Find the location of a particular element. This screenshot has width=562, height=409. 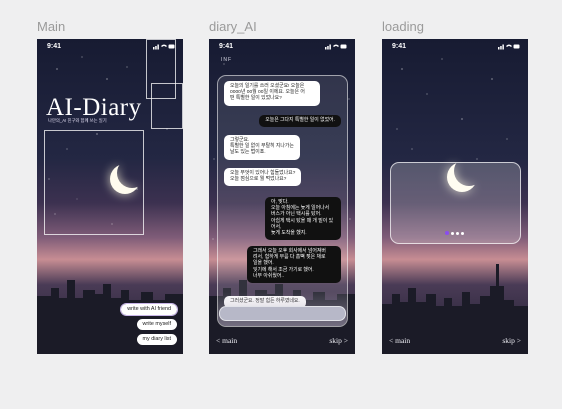

chat-message-user: 오늘은 그다지 특별한 일이 없었어. is located at coordinates (300, 121).